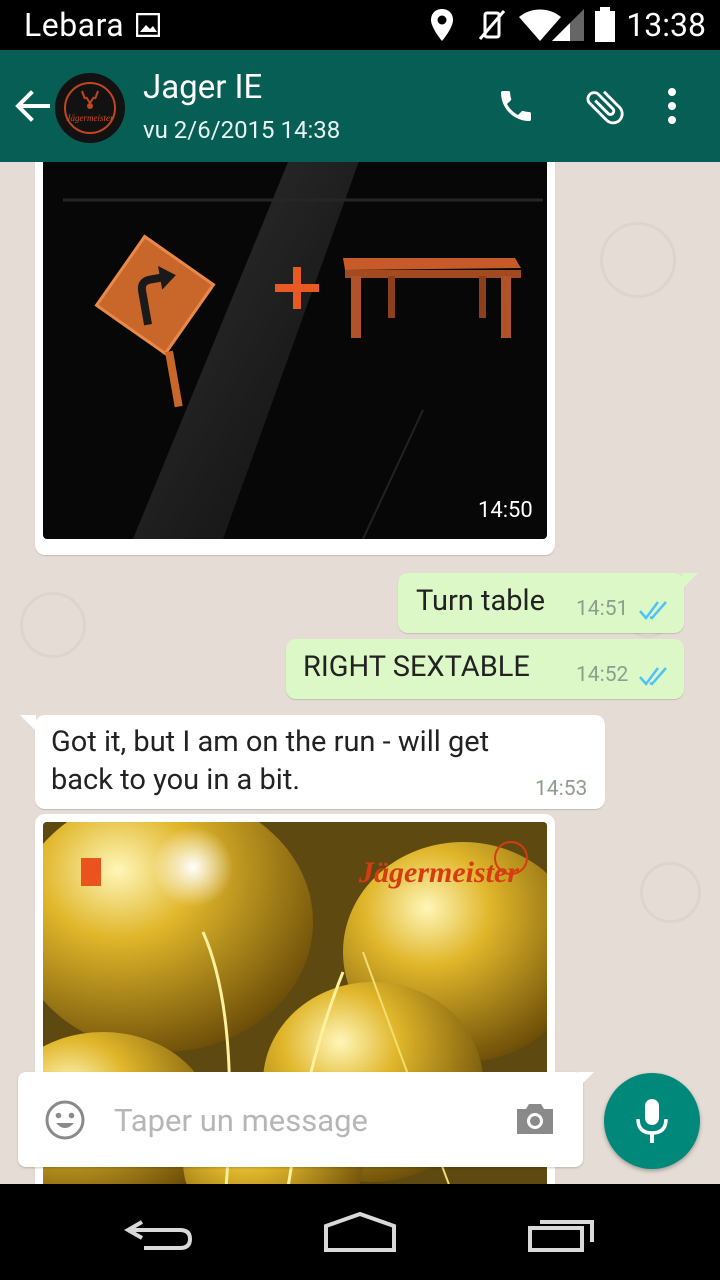 The image size is (720, 1280). I want to click on phone-icon, so click(516, 106).